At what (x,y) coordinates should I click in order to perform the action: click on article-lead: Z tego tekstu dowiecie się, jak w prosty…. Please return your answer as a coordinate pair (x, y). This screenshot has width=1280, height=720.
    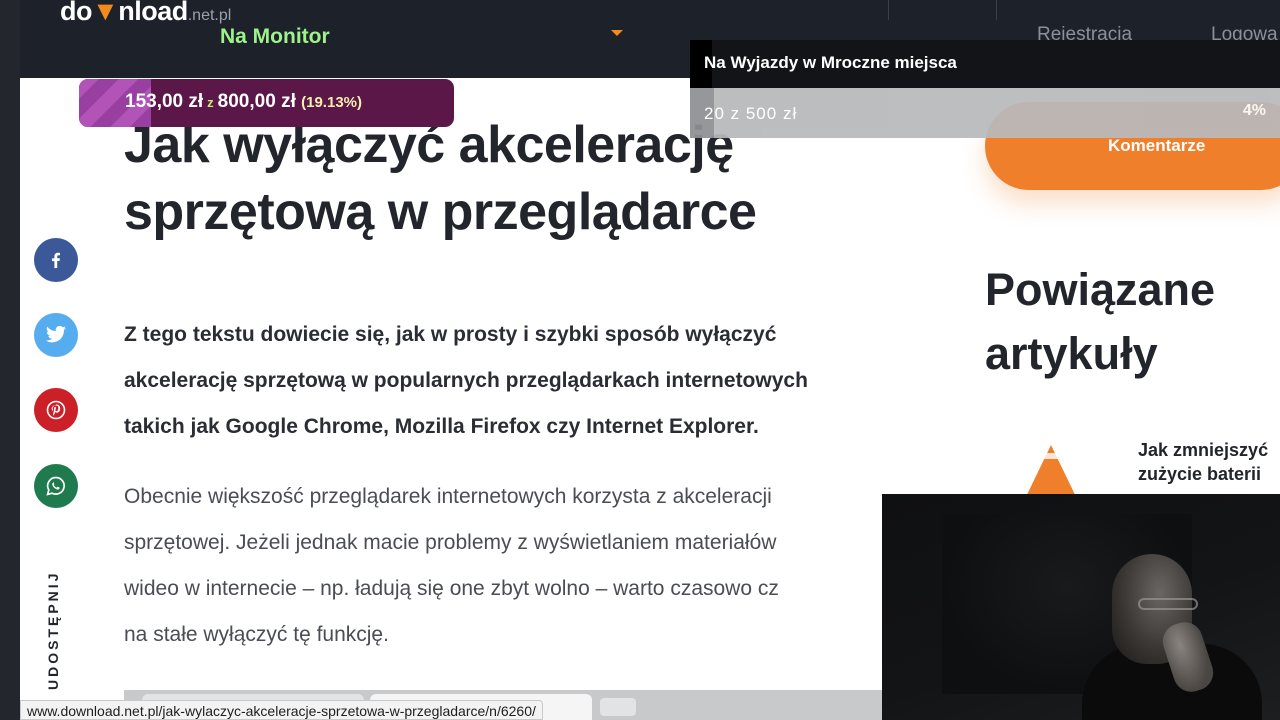
    Looking at the image, I should click on (529, 381).